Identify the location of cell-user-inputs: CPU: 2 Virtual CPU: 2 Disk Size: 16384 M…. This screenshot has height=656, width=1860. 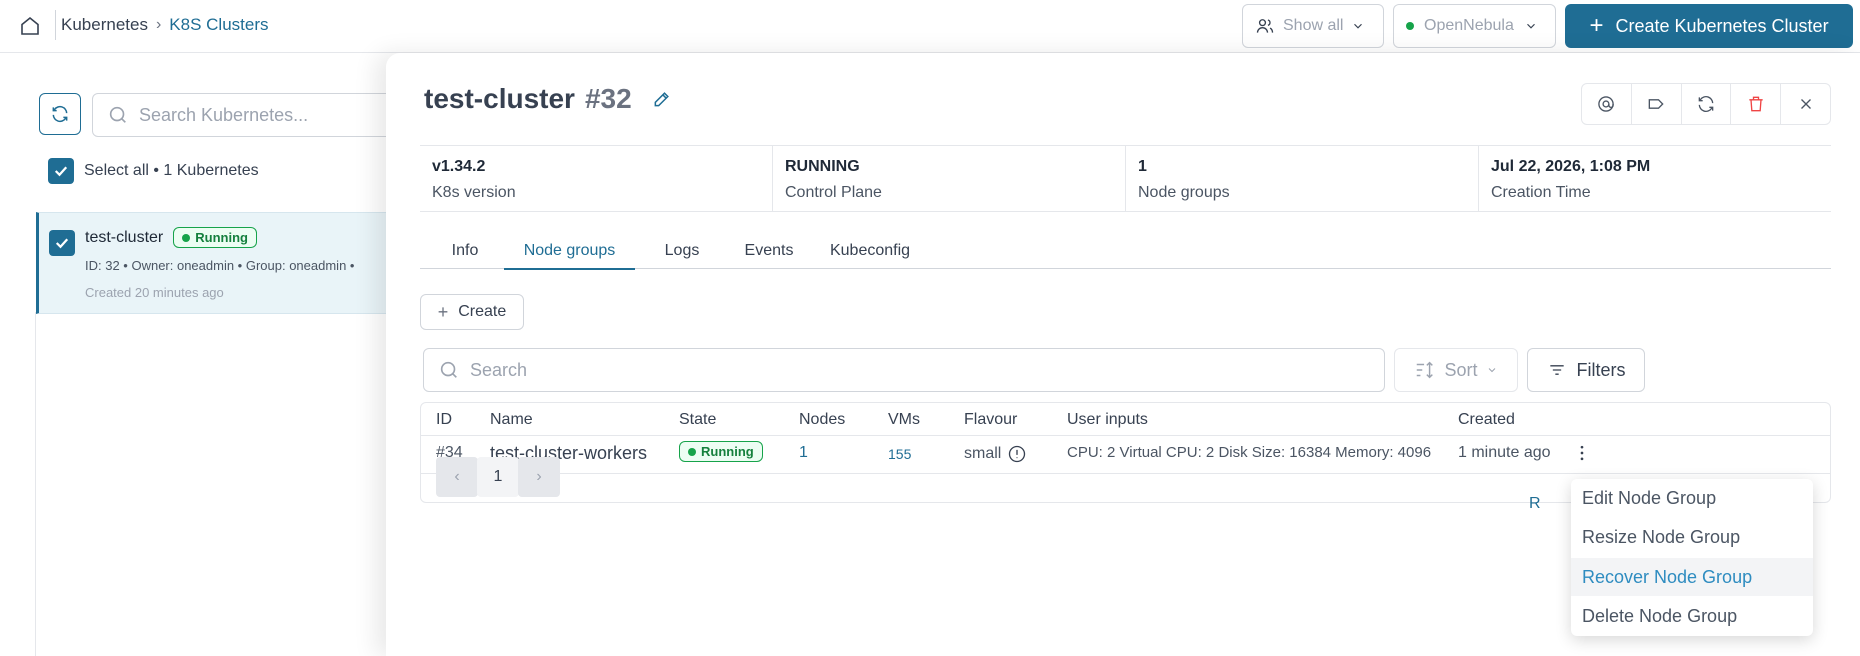
(1249, 452).